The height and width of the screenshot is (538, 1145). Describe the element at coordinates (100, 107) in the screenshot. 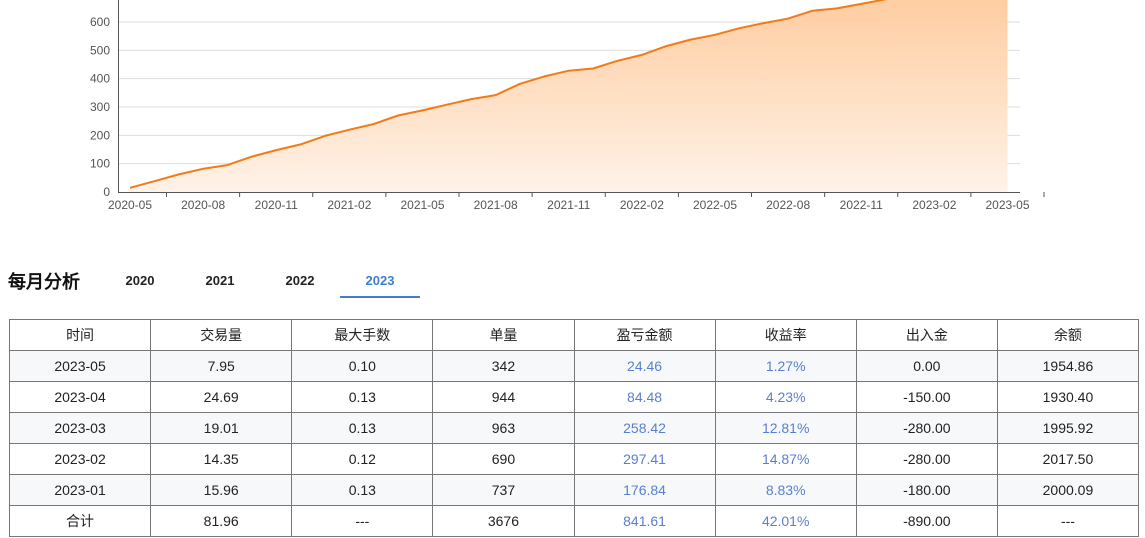

I see `y-tick-label: 300` at that location.